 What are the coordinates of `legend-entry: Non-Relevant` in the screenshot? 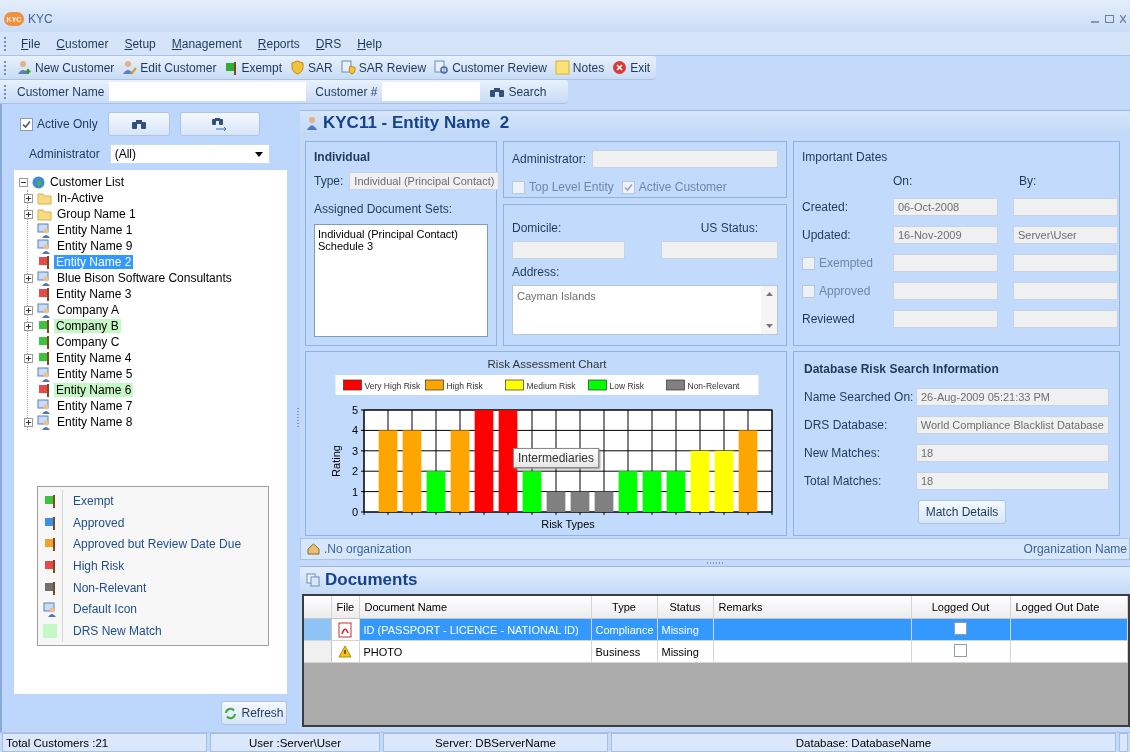 It's located at (703, 385).